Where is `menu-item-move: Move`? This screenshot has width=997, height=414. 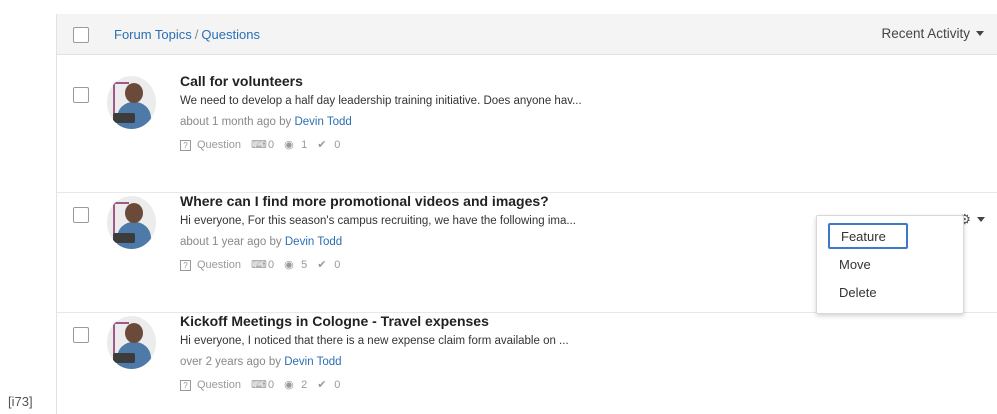 menu-item-move: Move is located at coordinates (868, 266).